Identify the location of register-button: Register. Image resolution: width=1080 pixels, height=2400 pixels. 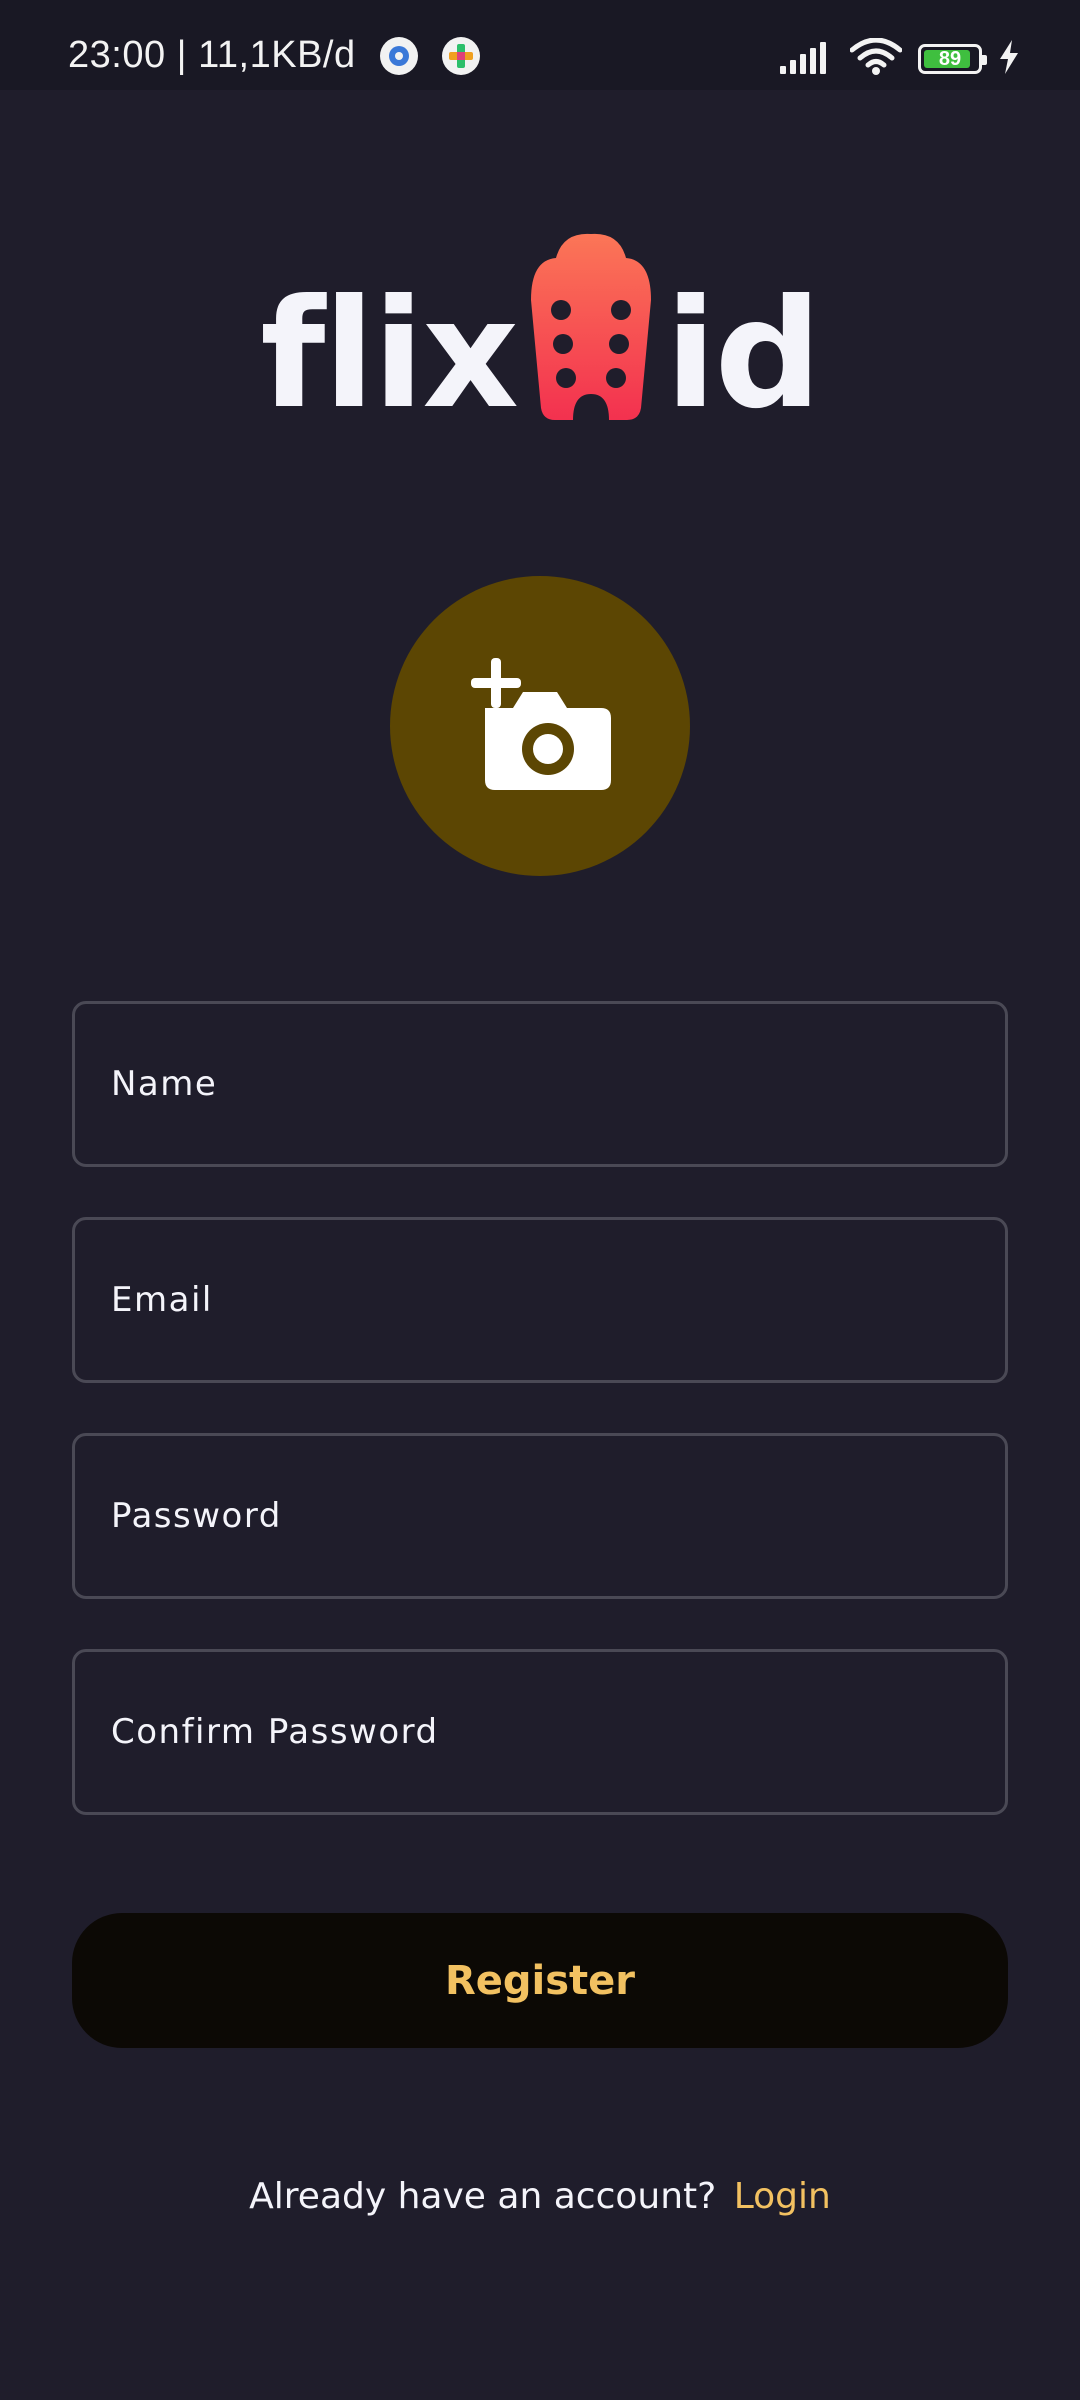
(540, 1980).